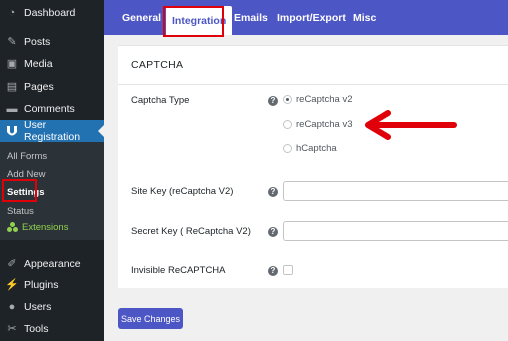  I want to click on submenu-status: Status, so click(20, 211).